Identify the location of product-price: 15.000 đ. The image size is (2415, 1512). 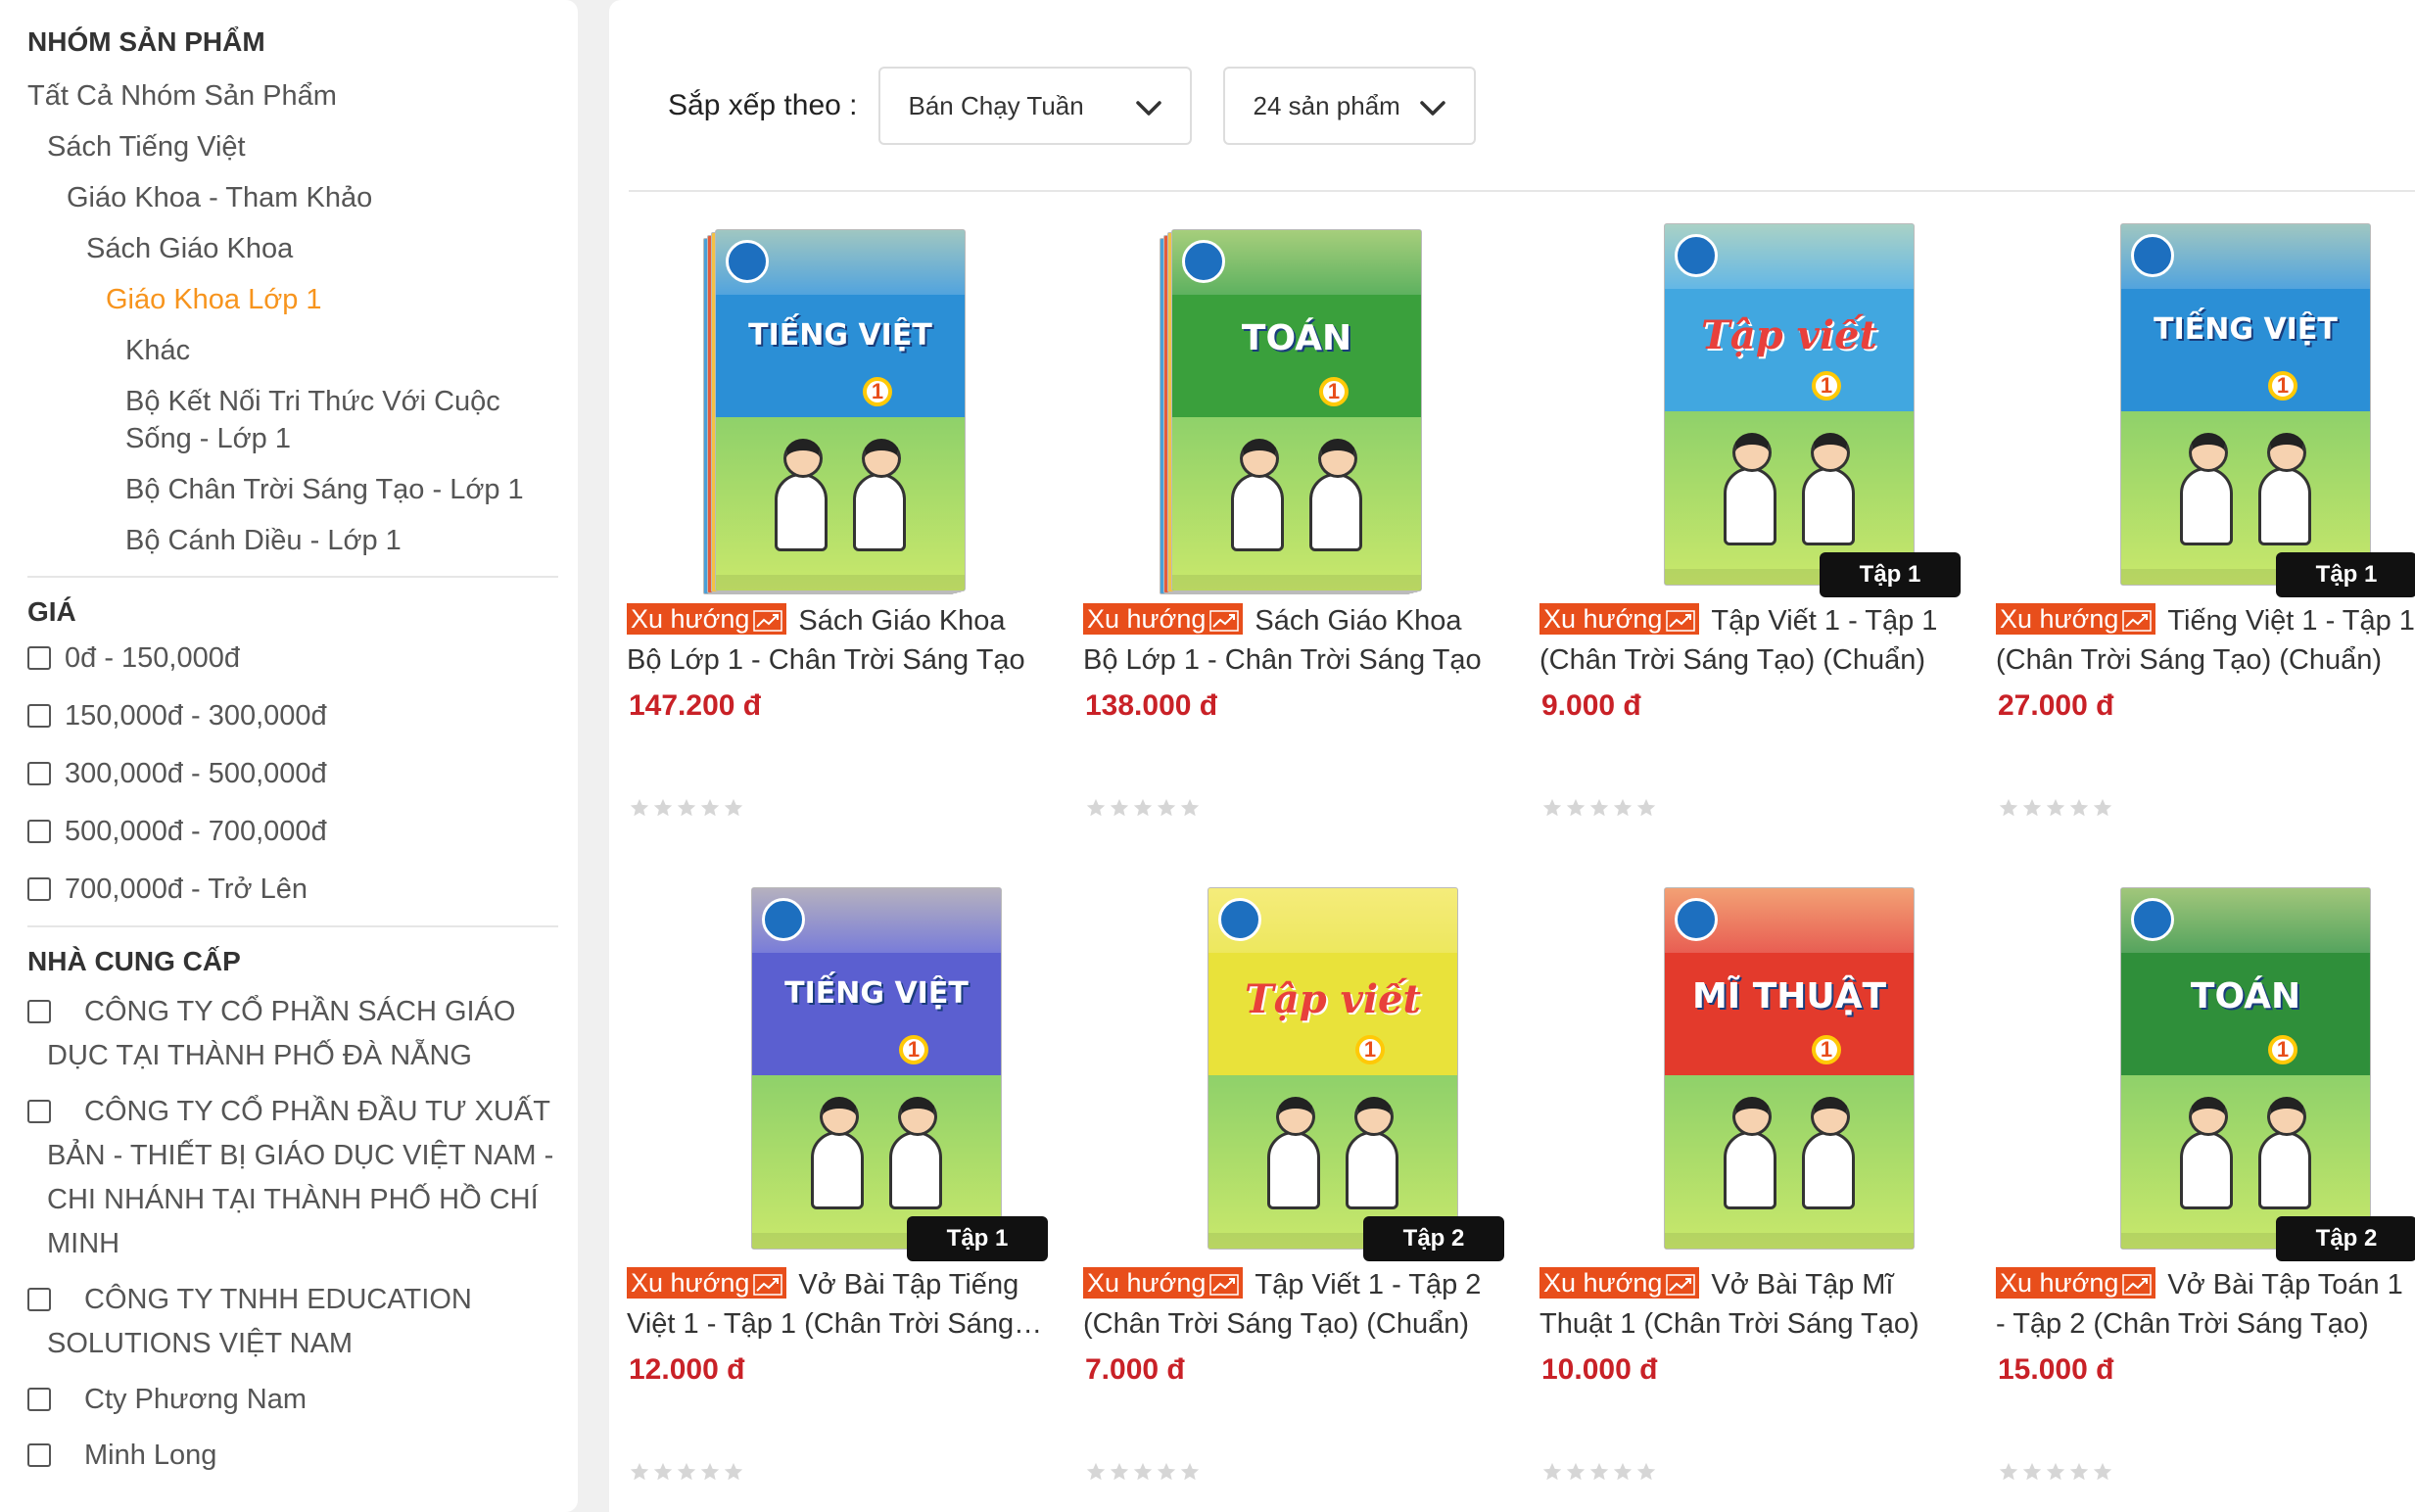
(2056, 1369).